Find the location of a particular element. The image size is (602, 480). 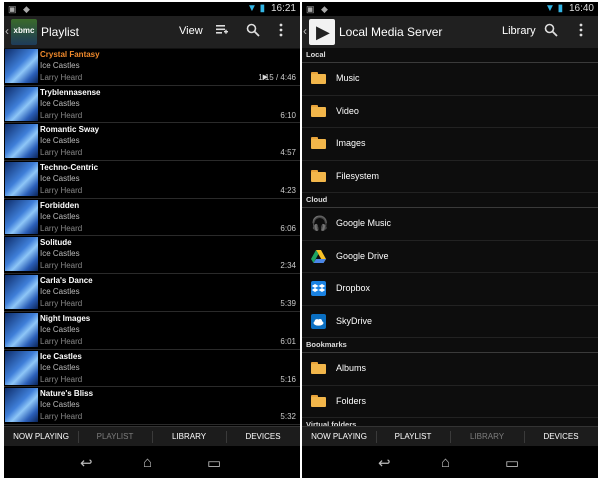

library-item-skydrive: SkyDrive is located at coordinates (450, 322).